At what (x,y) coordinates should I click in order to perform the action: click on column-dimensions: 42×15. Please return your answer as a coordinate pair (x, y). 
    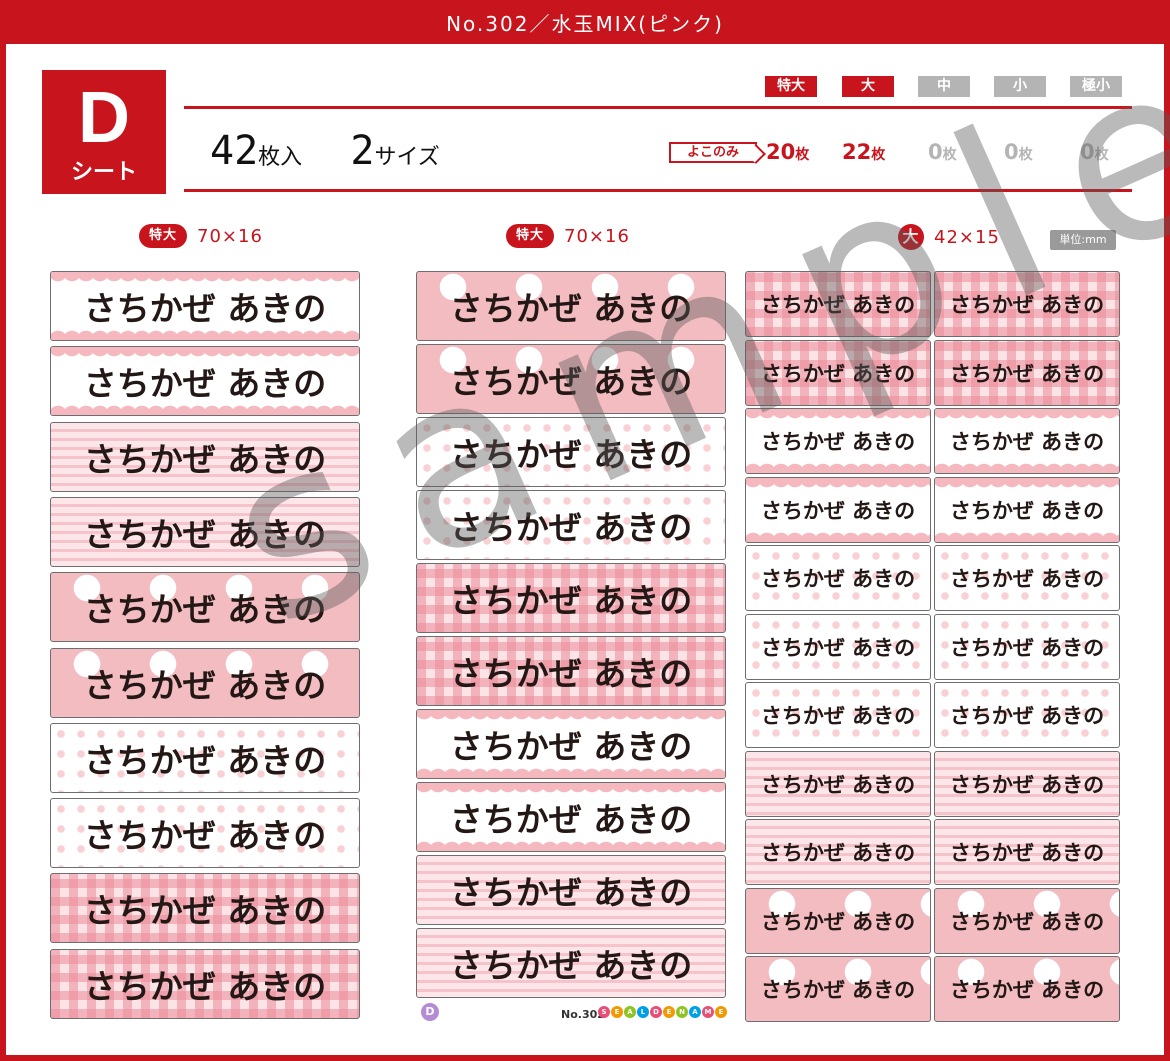
    Looking at the image, I should click on (967, 237).